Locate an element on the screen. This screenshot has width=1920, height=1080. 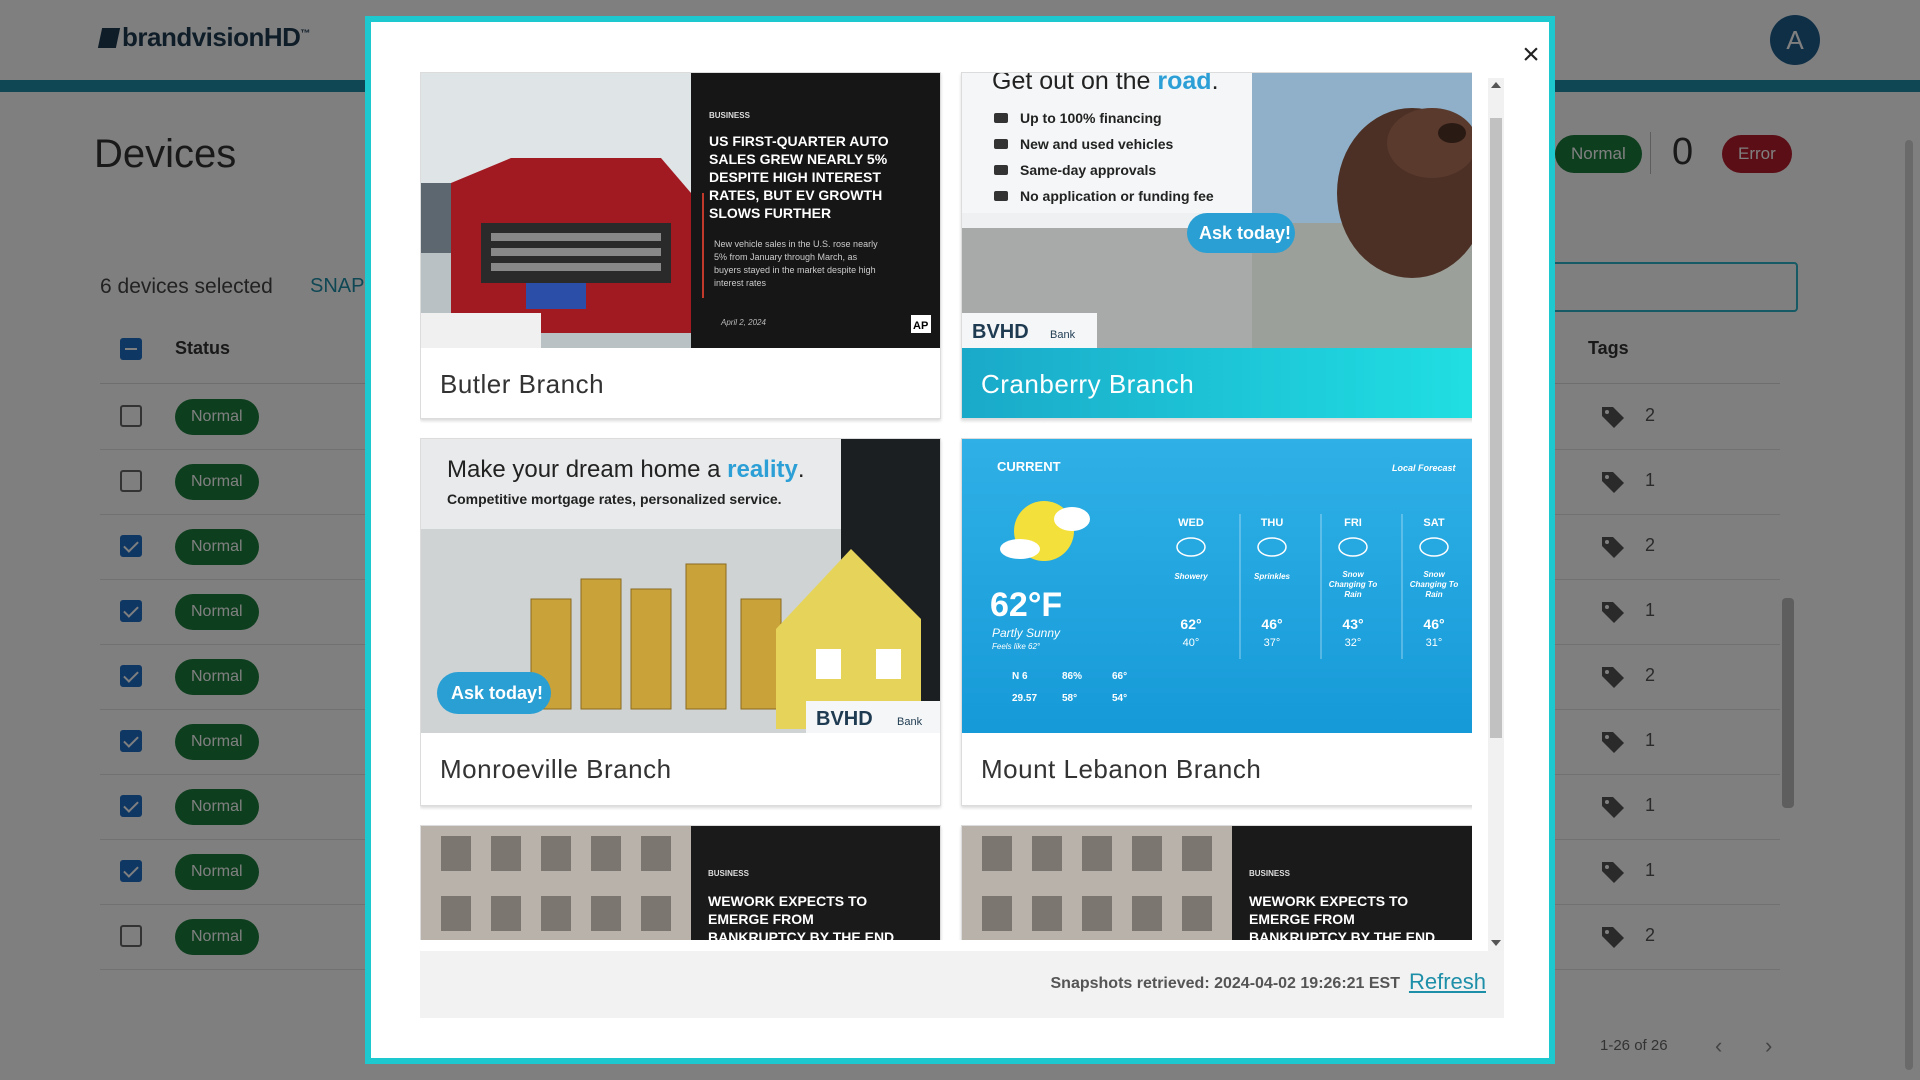
ad-bullet: New and used vehicles is located at coordinates (1096, 144).